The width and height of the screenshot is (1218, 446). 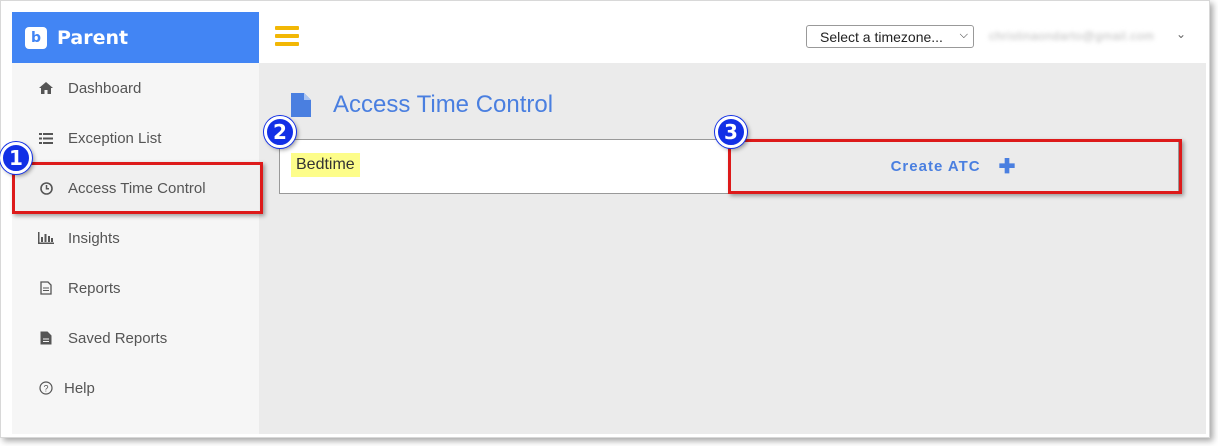 I want to click on atc-entry-cell: Bedtime, so click(x=504, y=166).